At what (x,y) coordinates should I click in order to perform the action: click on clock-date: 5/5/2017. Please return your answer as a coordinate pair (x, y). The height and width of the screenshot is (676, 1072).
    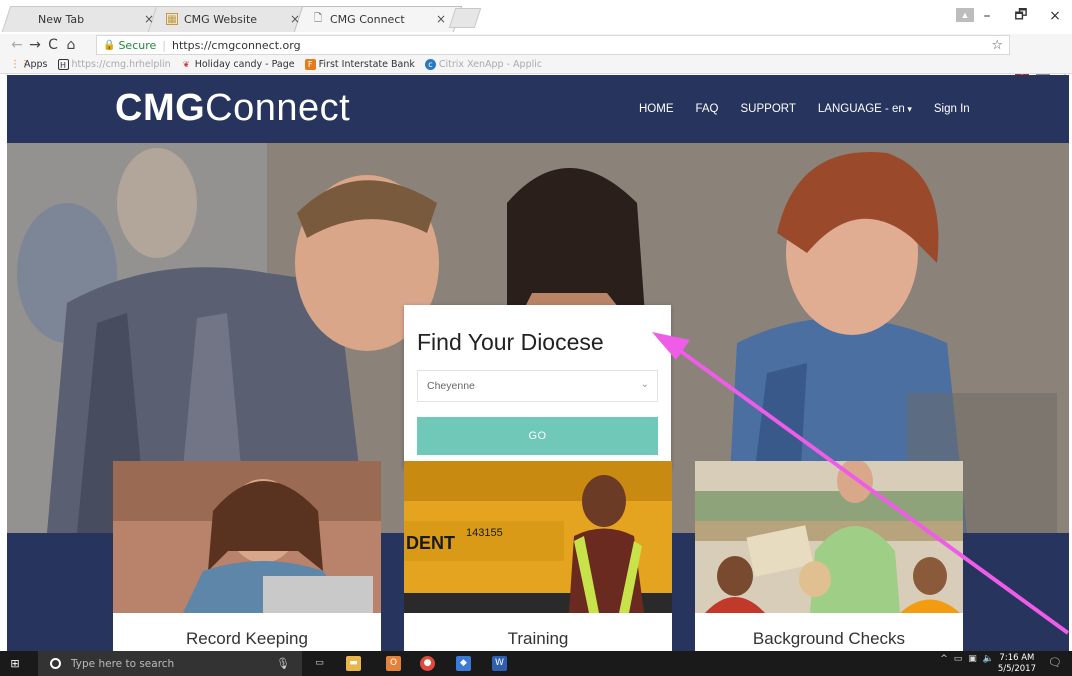
    Looking at the image, I should click on (1016, 669).